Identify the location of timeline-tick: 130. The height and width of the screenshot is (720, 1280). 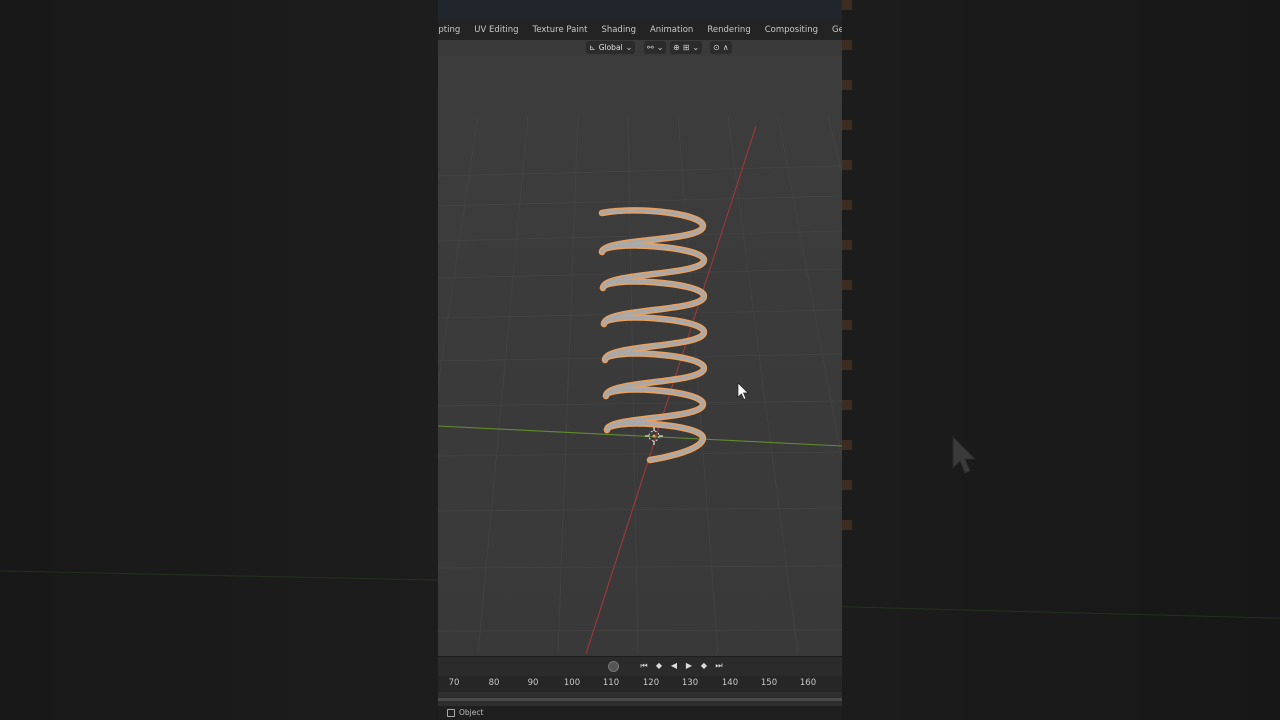
(690, 683).